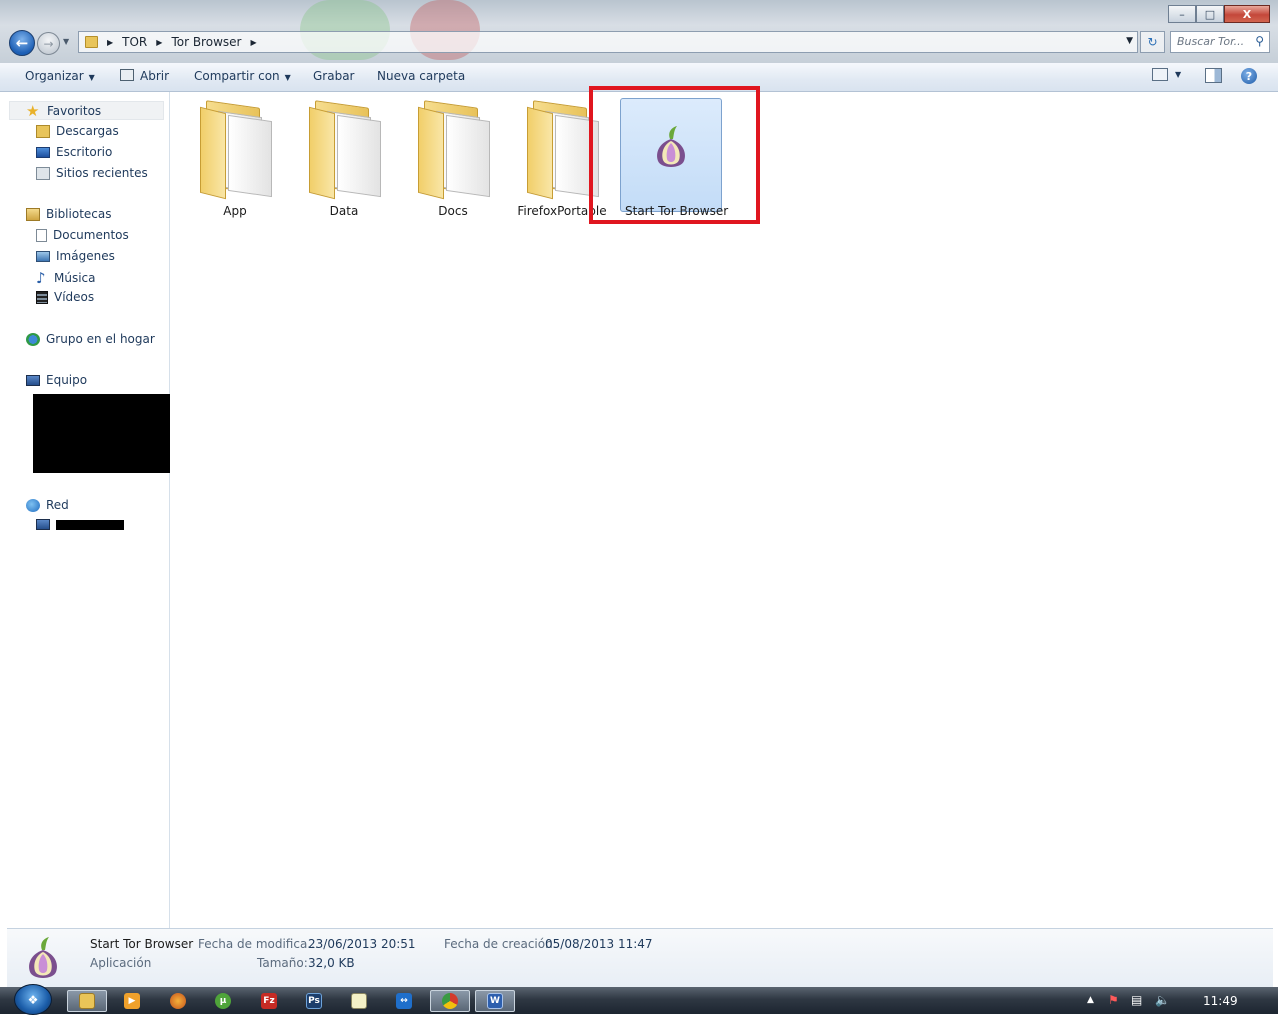 This screenshot has height=1015, width=1278. What do you see at coordinates (22, 43) in the screenshot?
I see `back-button: ←` at bounding box center [22, 43].